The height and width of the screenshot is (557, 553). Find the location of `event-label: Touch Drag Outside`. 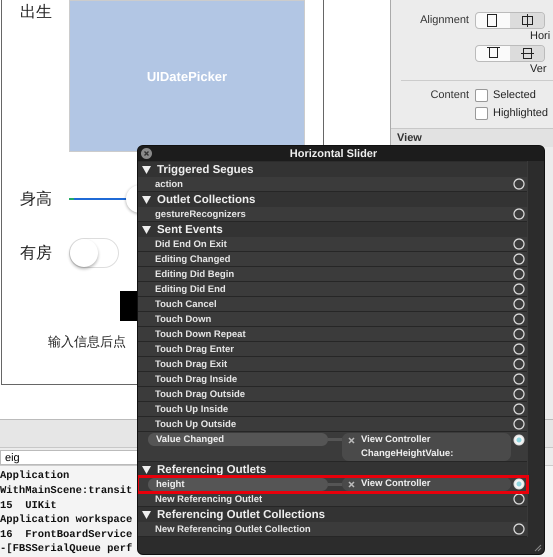

event-label: Touch Drag Outside is located at coordinates (200, 394).